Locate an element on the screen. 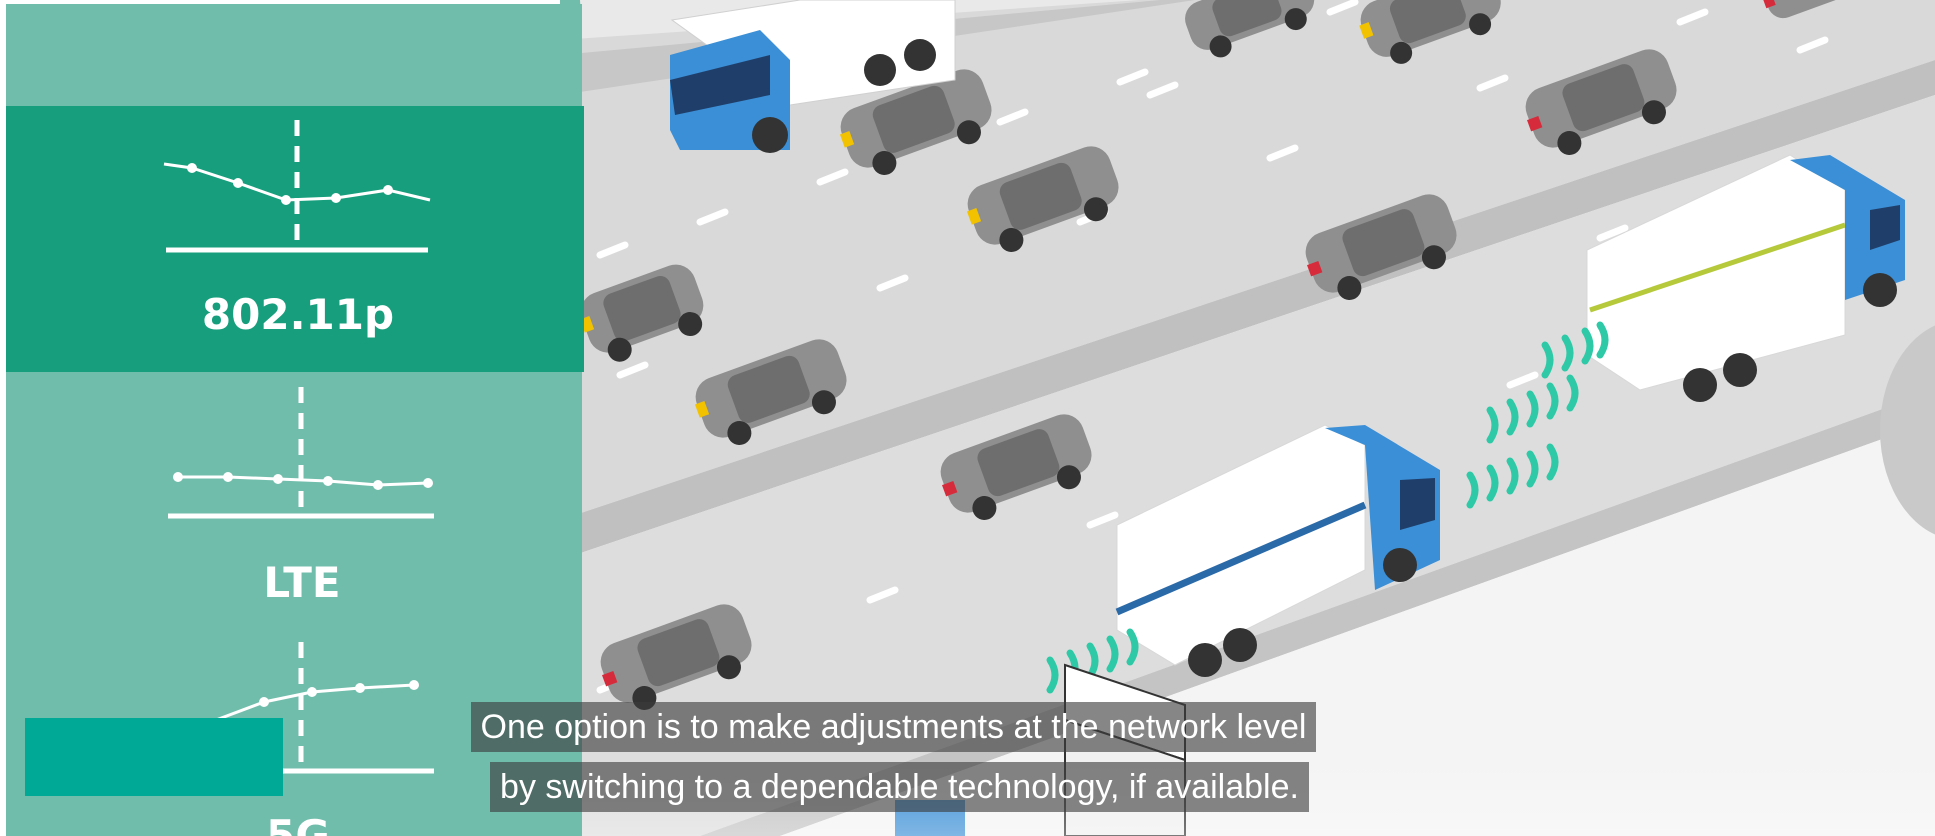 The height and width of the screenshot is (836, 1935). panel-top-notch is located at coordinates (571, 15).